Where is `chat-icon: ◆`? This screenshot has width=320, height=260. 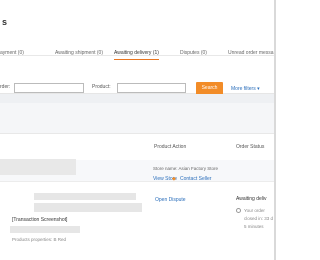
chat-icon: ◆ is located at coordinates (174, 179).